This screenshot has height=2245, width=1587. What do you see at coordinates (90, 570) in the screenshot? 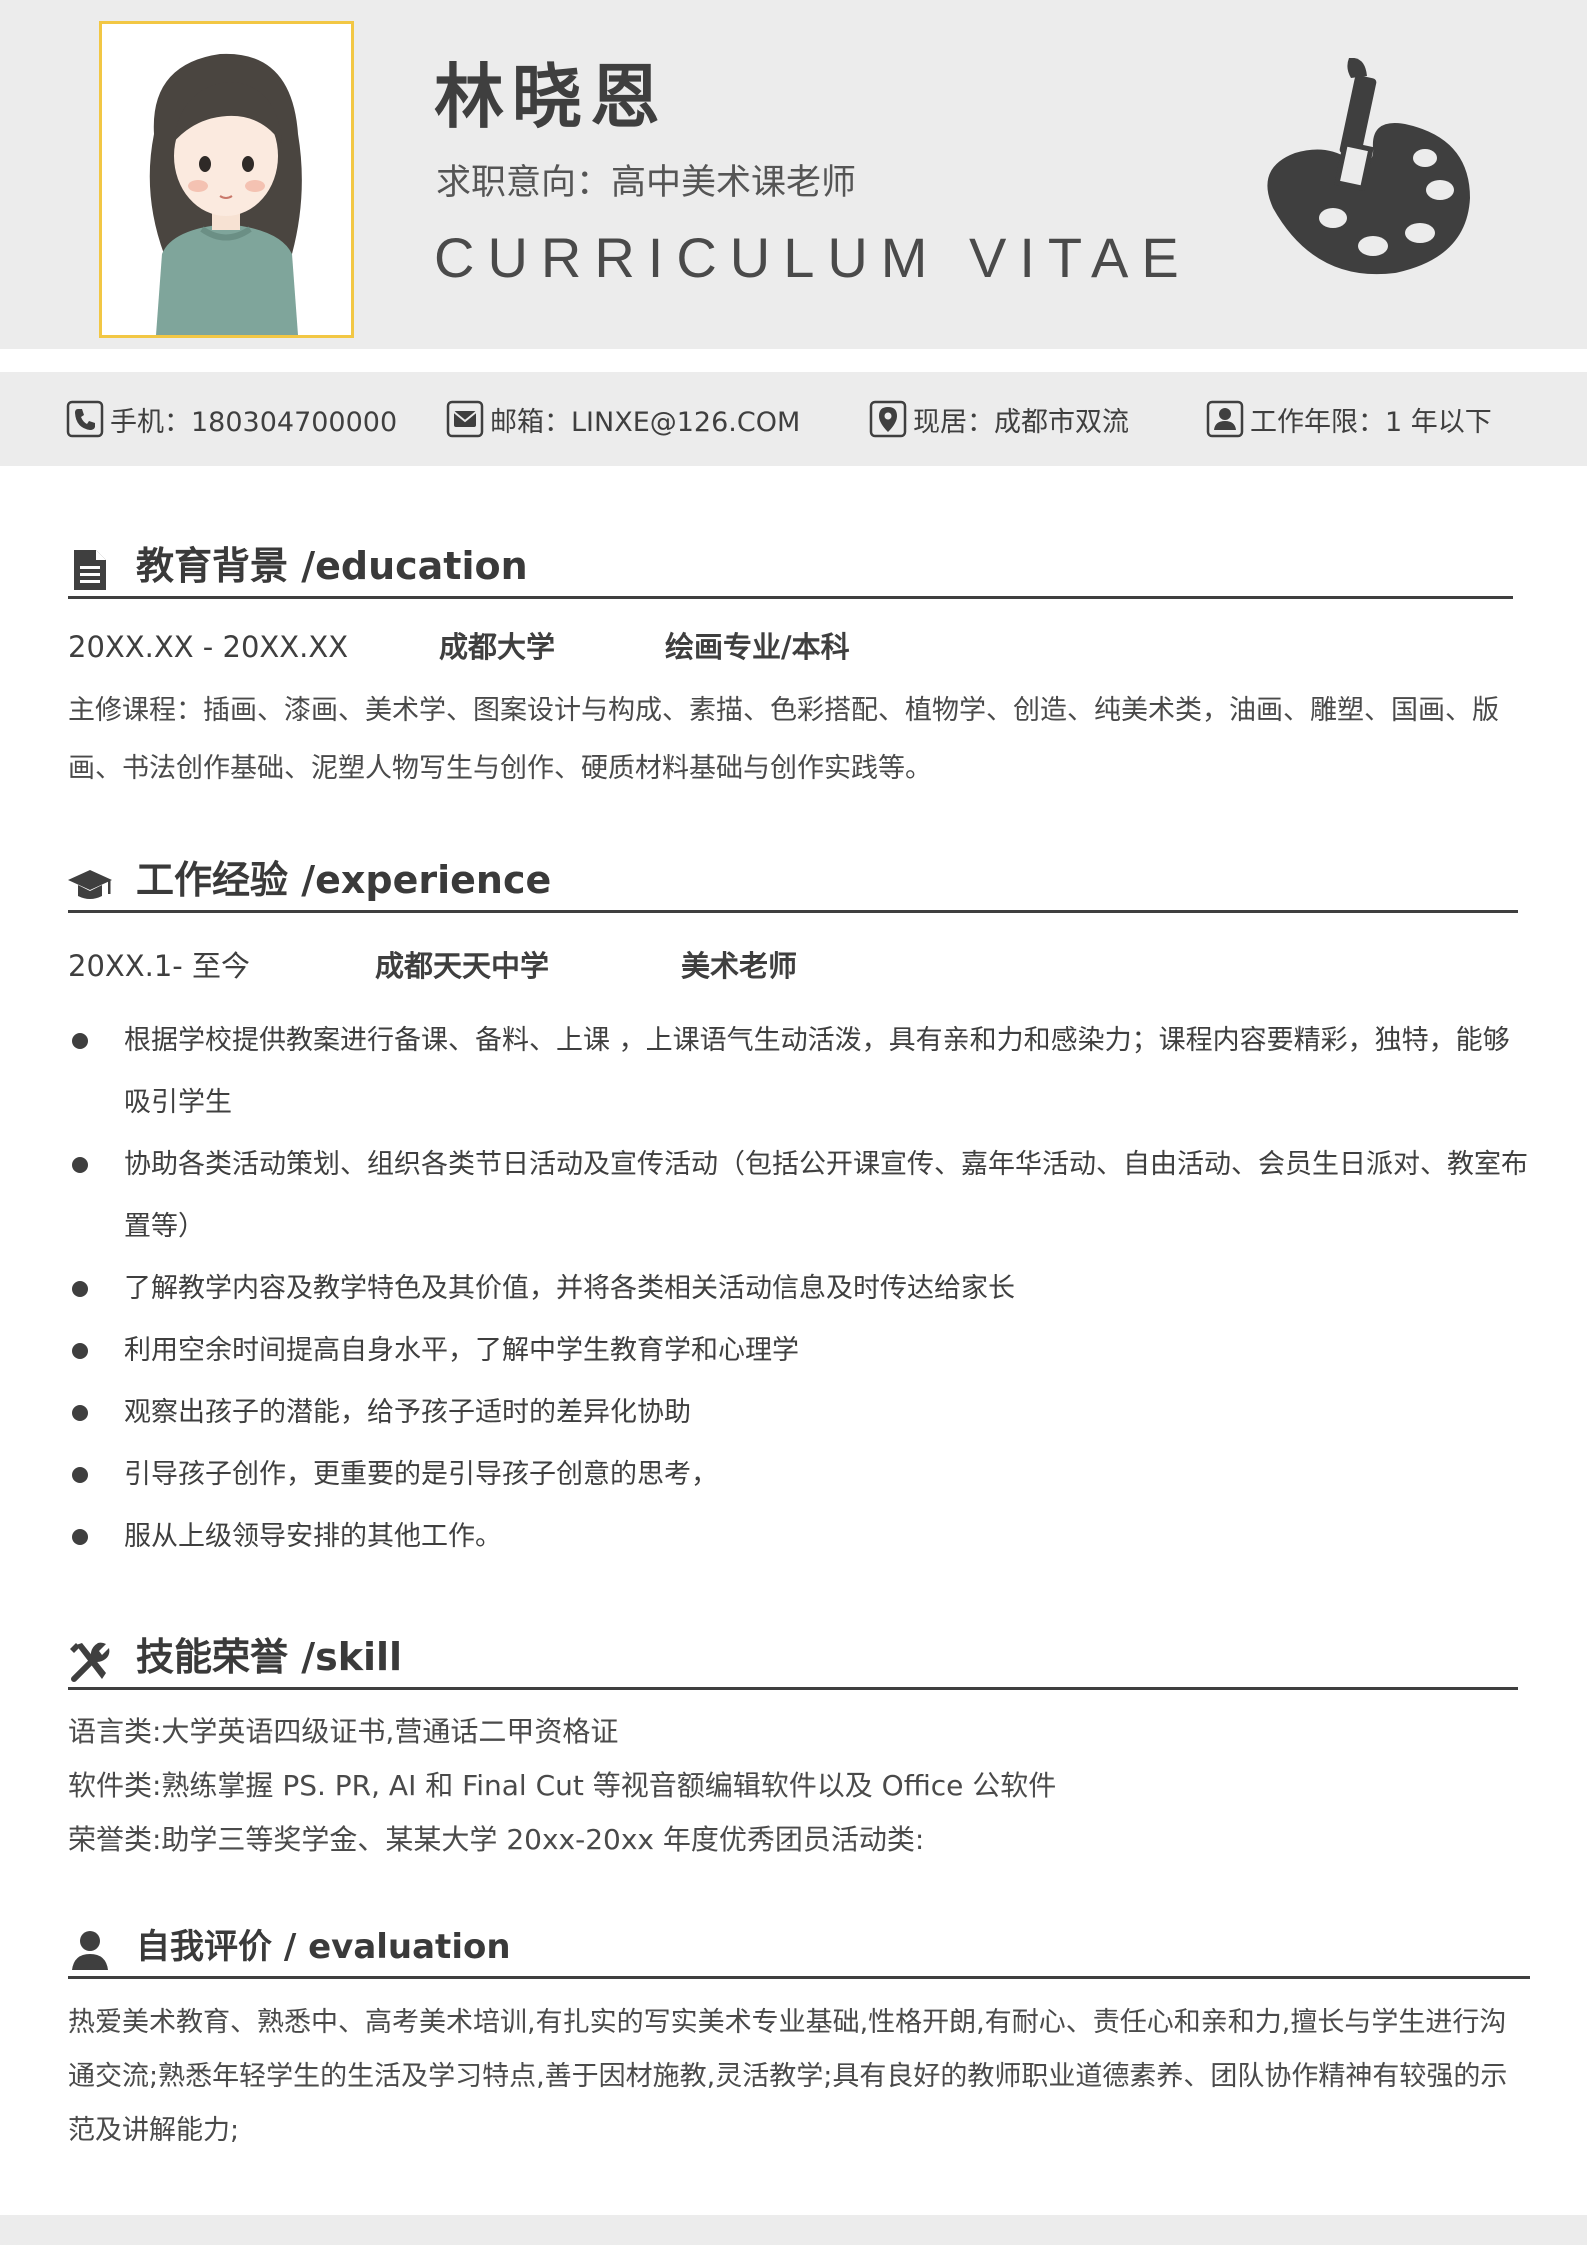
I see `document-icon` at bounding box center [90, 570].